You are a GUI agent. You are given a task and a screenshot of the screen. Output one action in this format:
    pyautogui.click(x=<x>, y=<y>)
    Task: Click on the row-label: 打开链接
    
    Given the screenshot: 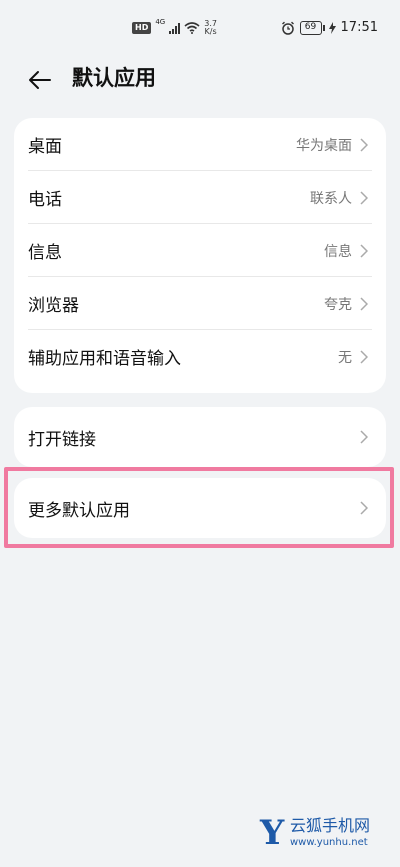 What is the action you would take?
    pyautogui.click(x=62, y=439)
    